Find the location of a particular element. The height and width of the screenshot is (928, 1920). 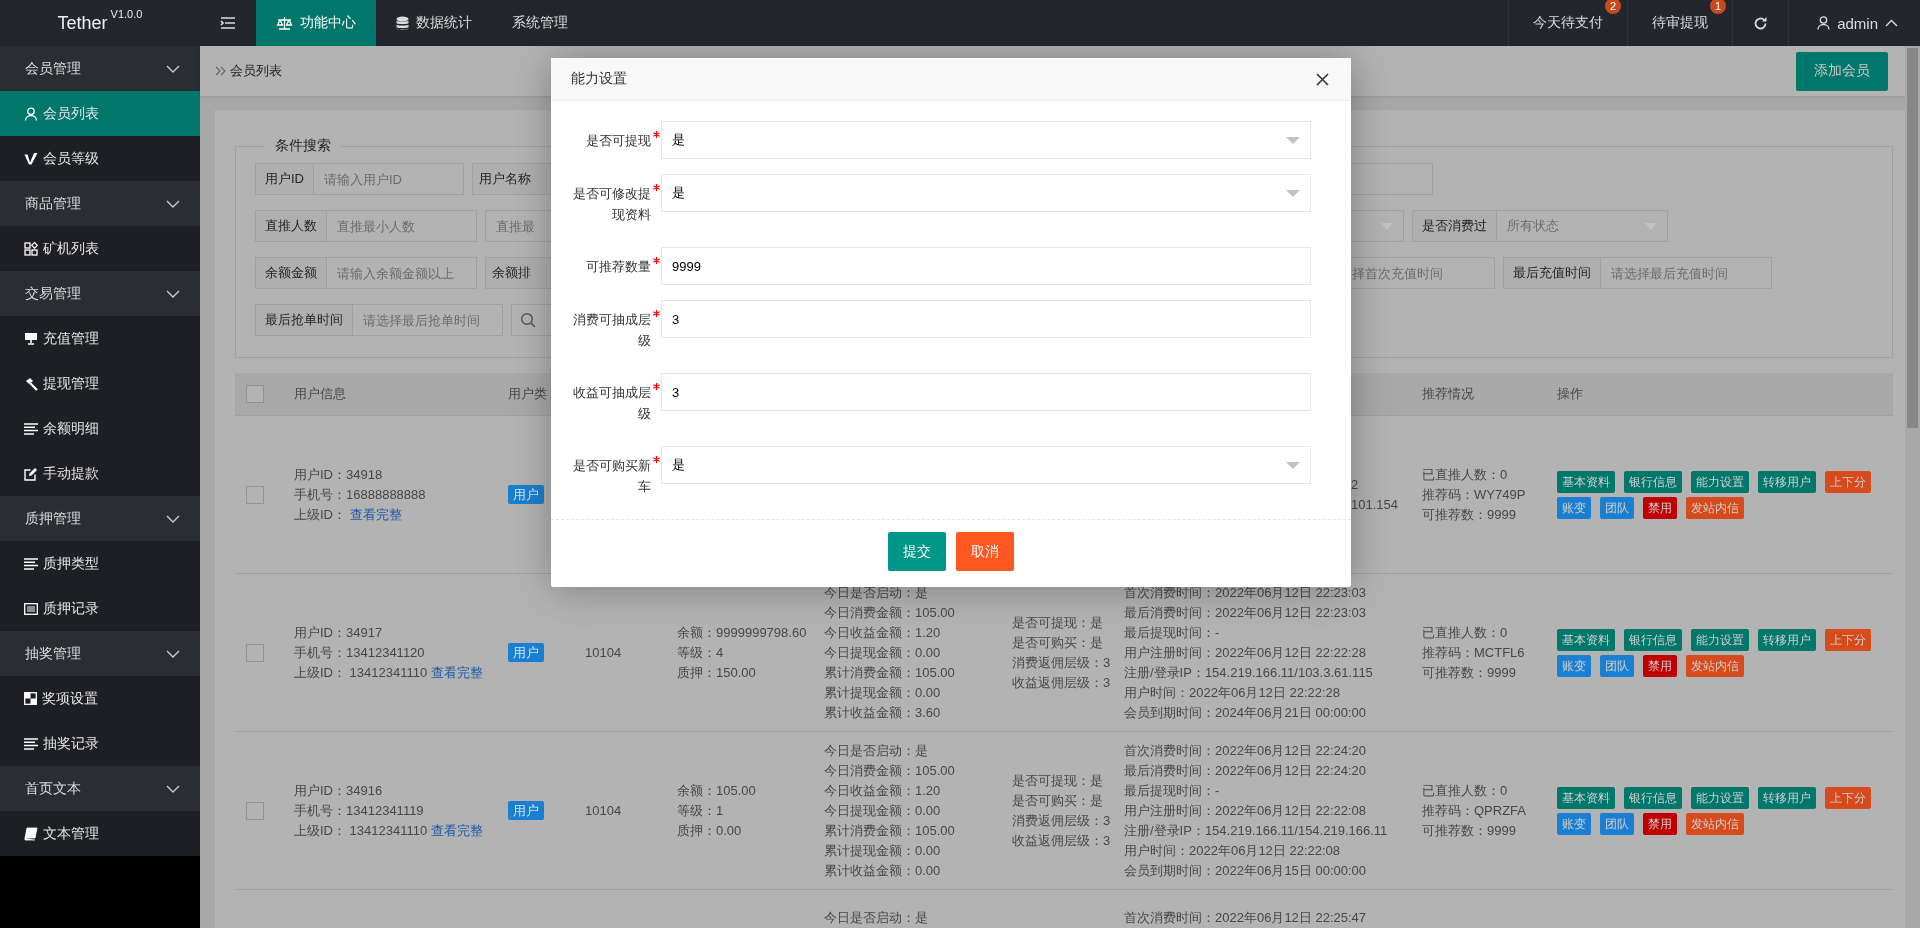

sidebar-group: 会员管理 is located at coordinates (100, 68).